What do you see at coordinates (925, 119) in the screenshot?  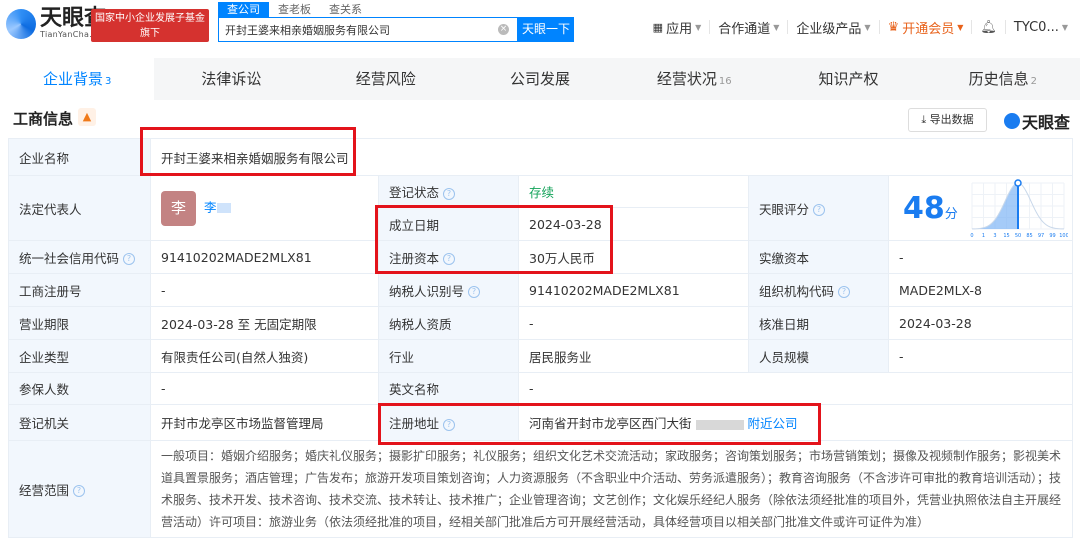 I see `download-icon: ⤓` at bounding box center [925, 119].